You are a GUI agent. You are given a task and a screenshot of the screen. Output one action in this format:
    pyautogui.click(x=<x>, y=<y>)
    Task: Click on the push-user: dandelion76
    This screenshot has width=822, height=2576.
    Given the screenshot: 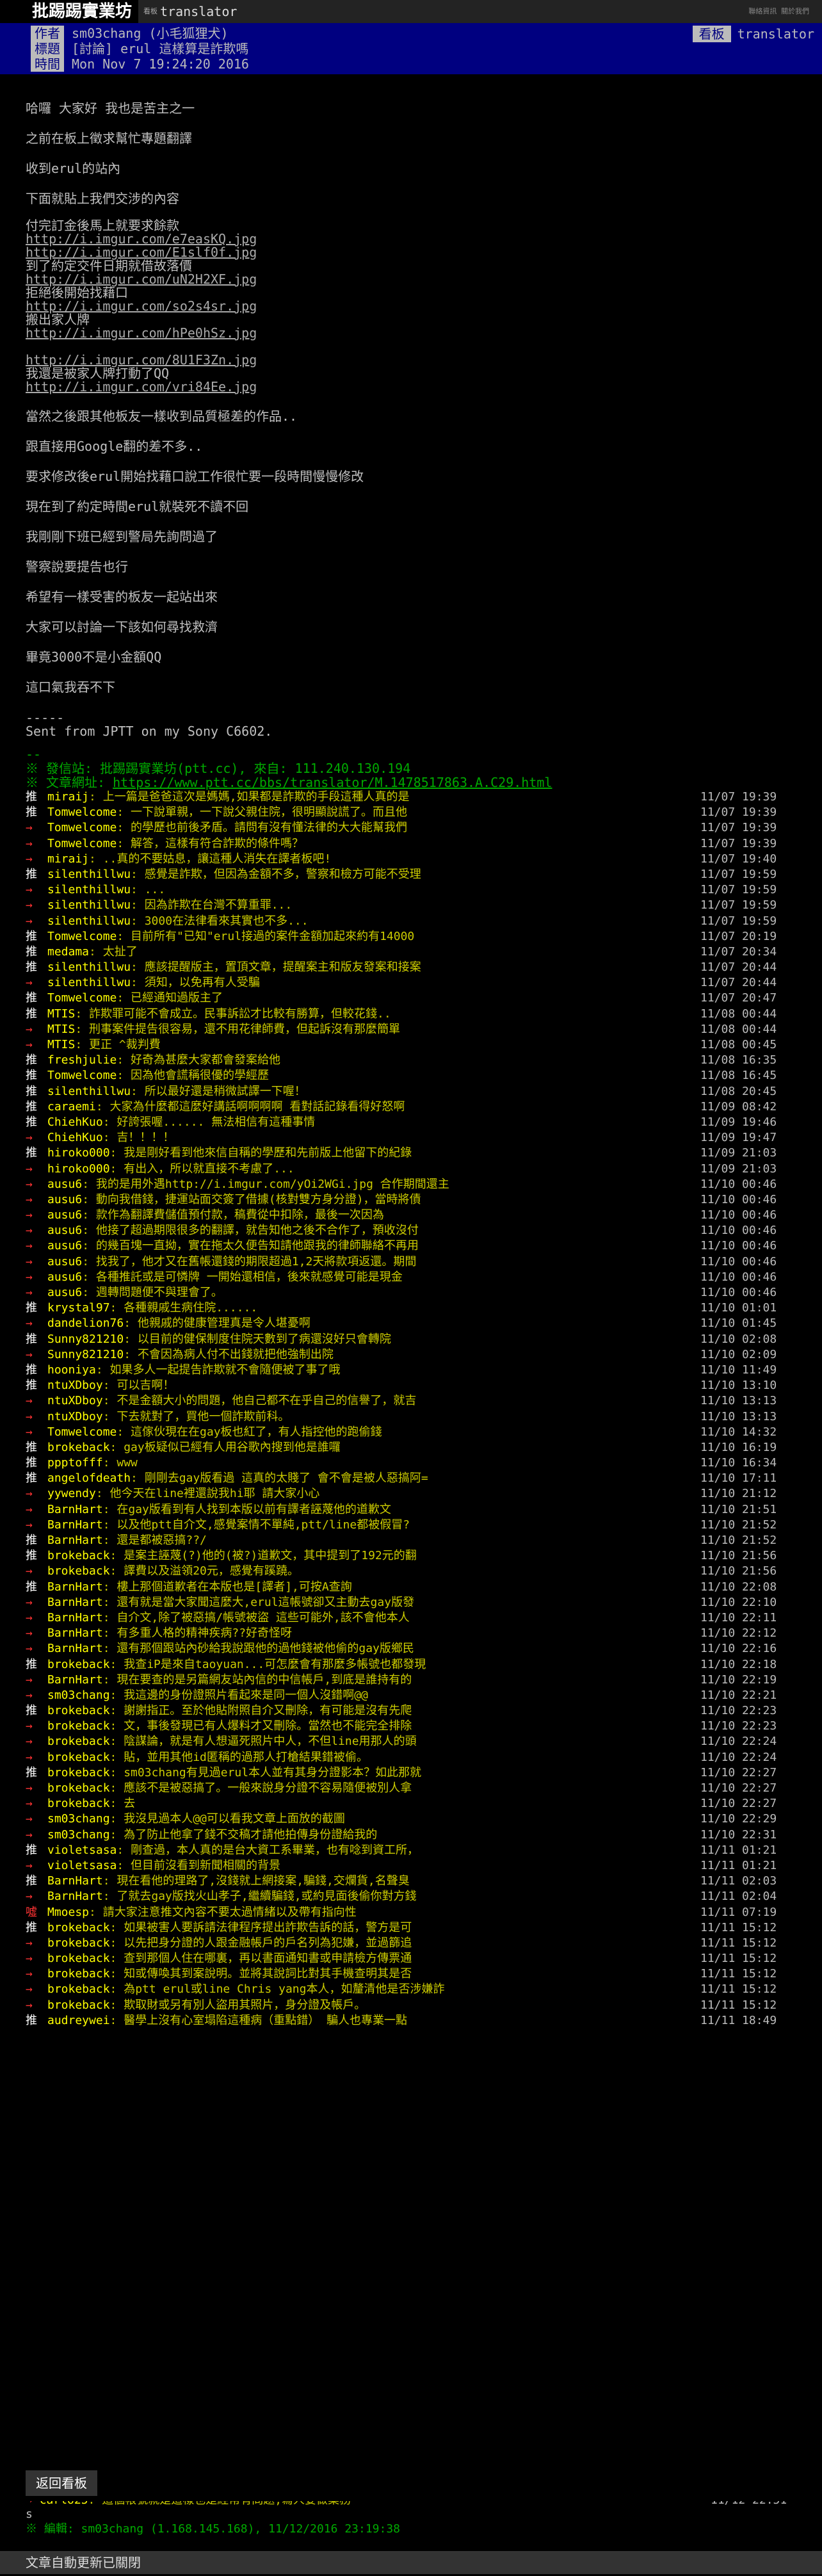 What is the action you would take?
    pyautogui.click(x=85, y=1323)
    